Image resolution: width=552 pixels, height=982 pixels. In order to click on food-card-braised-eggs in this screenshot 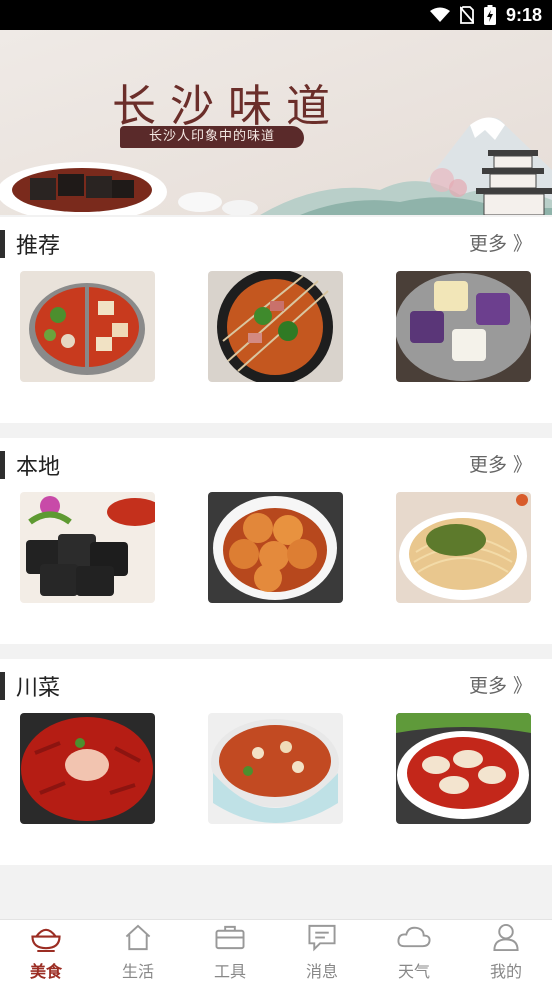, I will do `click(275, 547)`.